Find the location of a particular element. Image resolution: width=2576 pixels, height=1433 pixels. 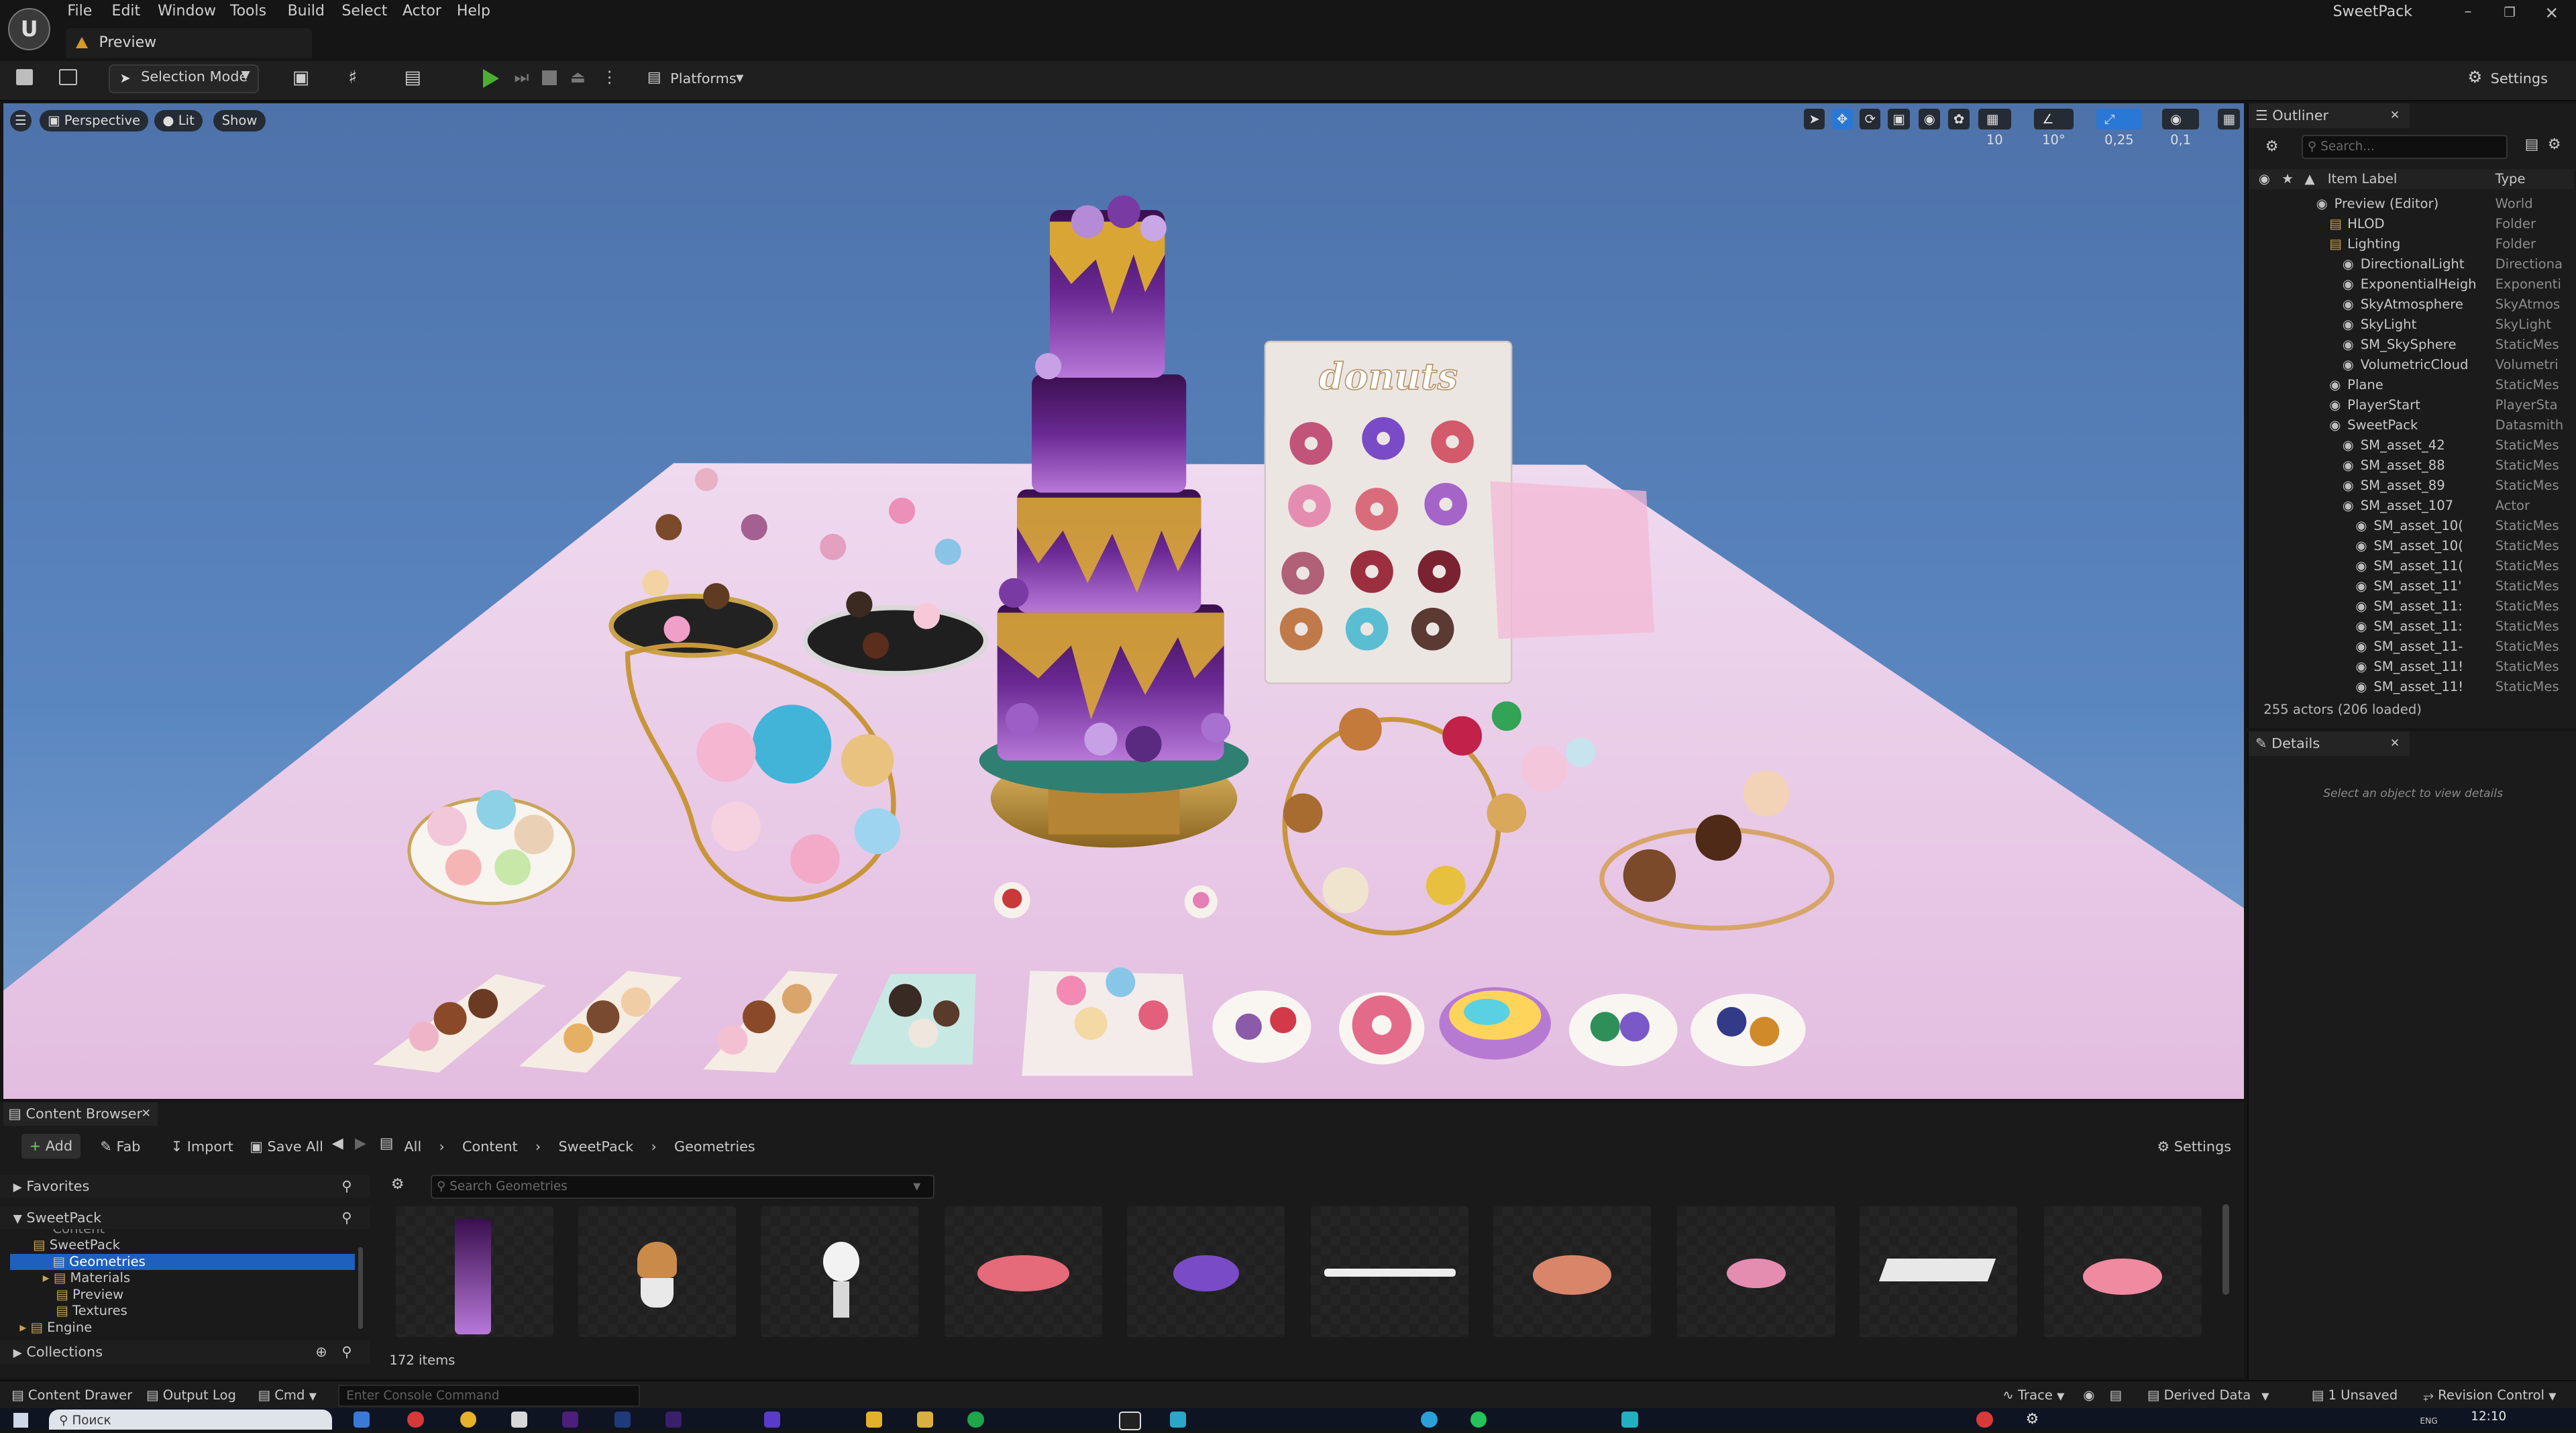

derived-data-button: ▤ Derived Data ▼ is located at coordinates (2208, 1396).